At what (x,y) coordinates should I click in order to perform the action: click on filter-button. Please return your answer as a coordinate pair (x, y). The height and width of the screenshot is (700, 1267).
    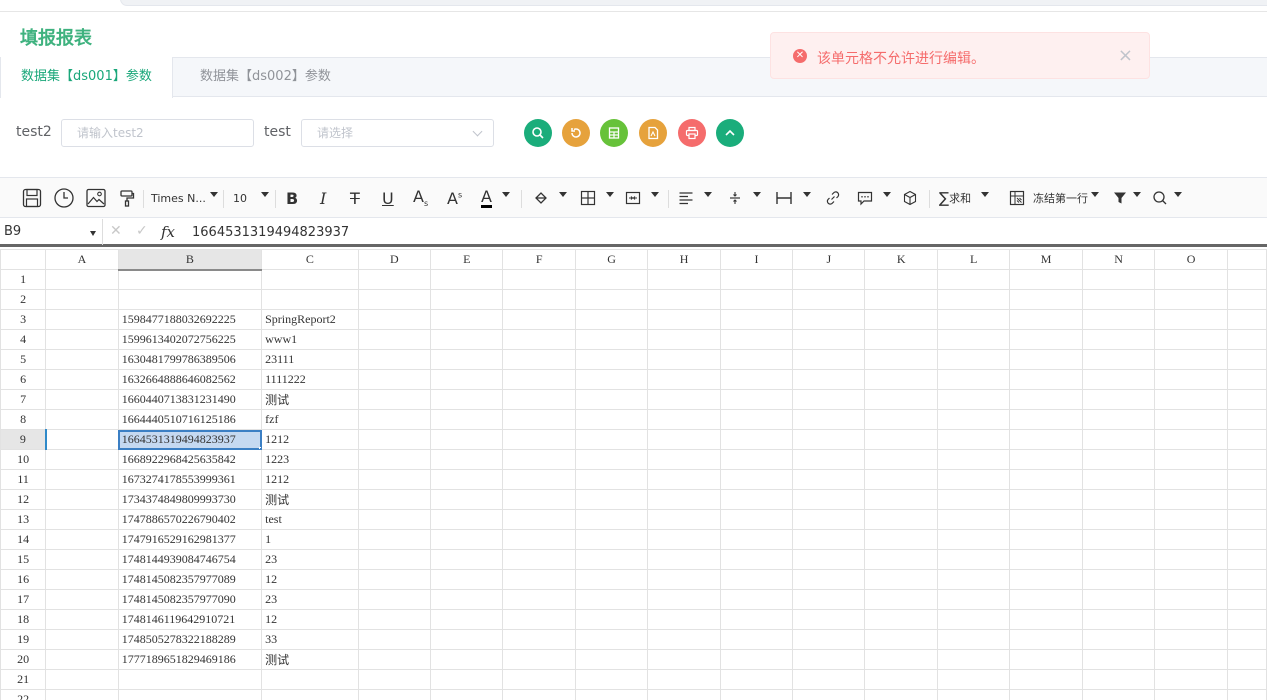
    Looking at the image, I should click on (1127, 198).